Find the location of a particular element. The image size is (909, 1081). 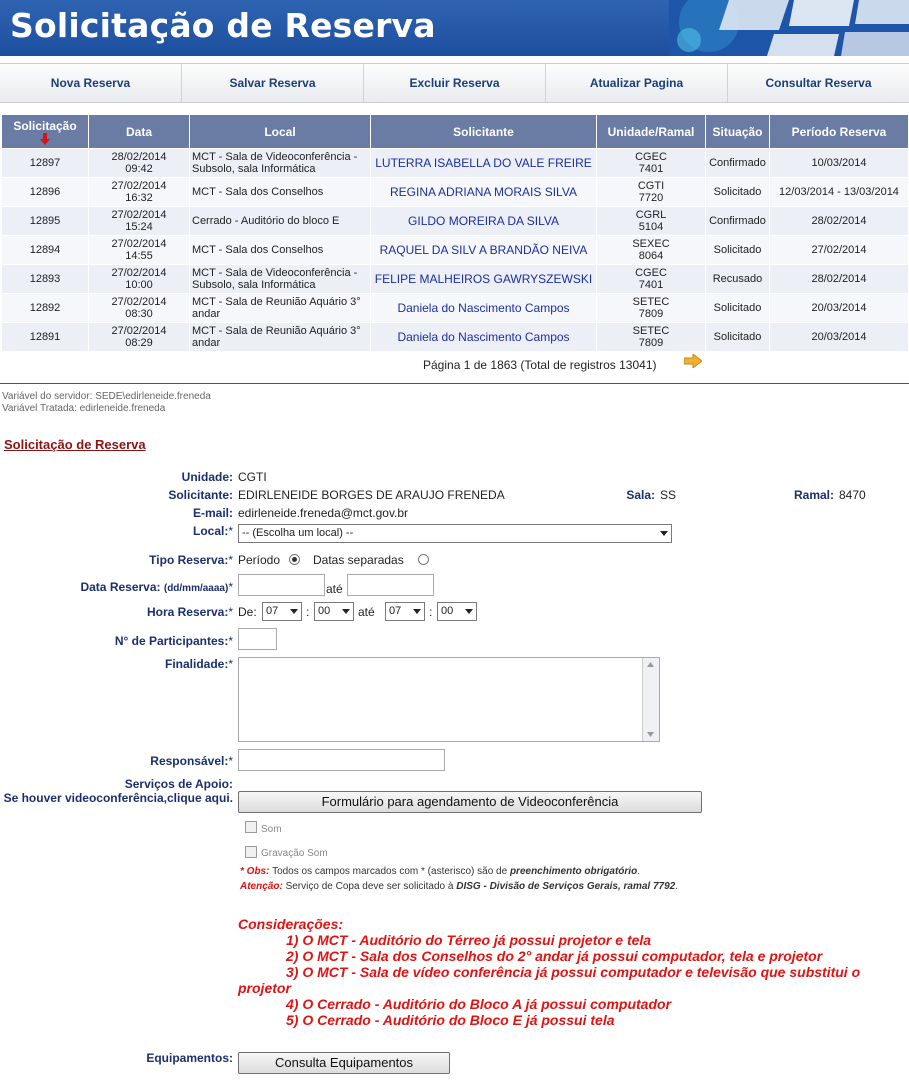

ramal-label: Ramal: is located at coordinates (813, 495).